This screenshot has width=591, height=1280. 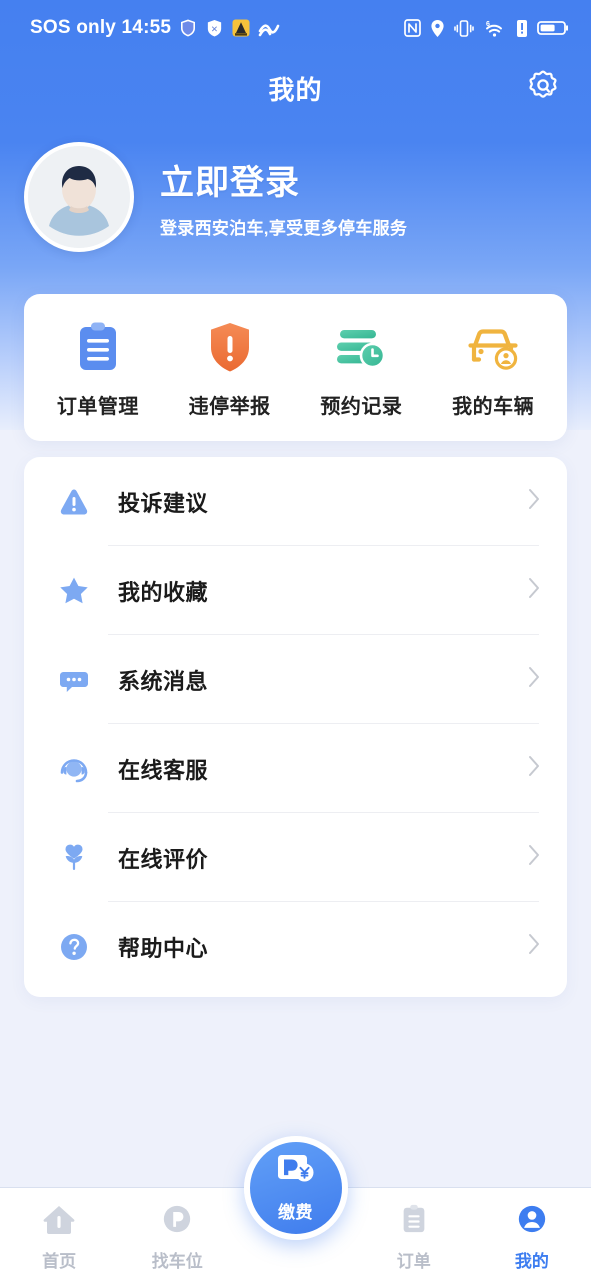 I want to click on tab-find-parking: 找车位, so click(x=177, y=1234).